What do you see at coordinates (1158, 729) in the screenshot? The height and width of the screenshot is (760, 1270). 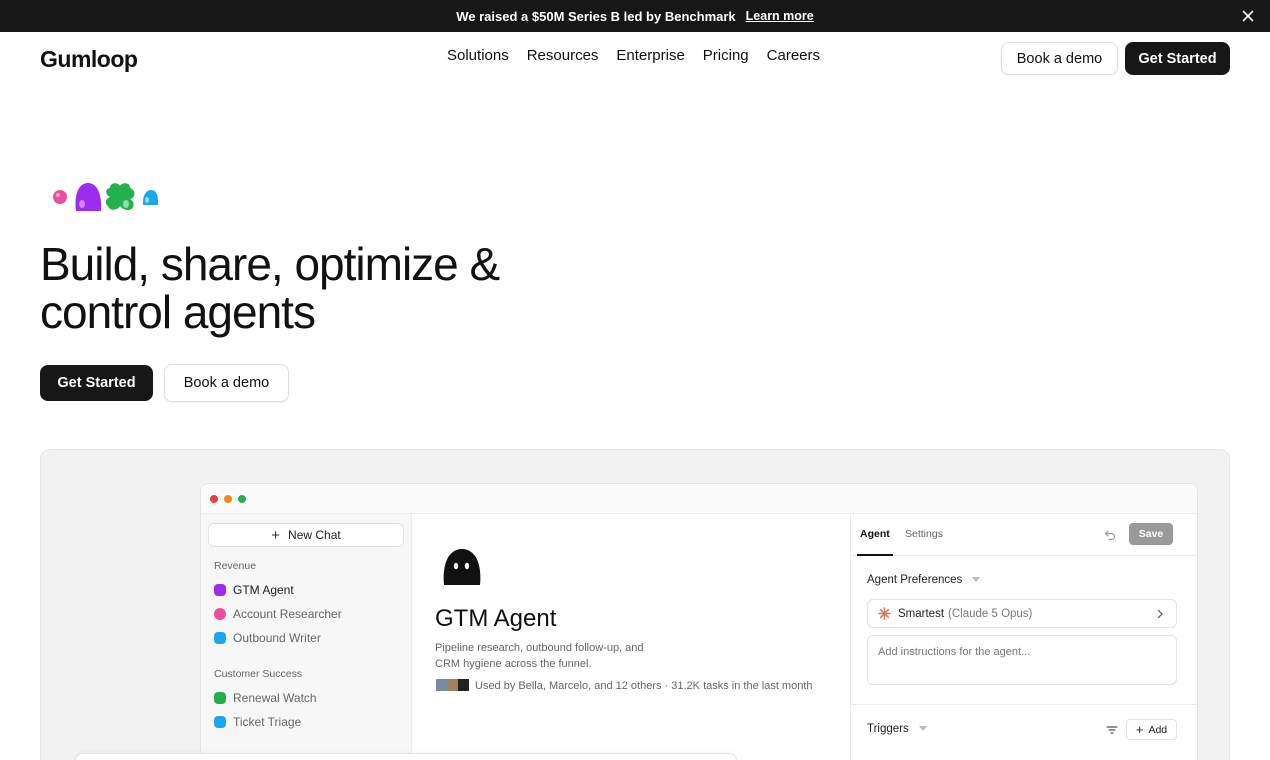 I see `add-label: Add` at bounding box center [1158, 729].